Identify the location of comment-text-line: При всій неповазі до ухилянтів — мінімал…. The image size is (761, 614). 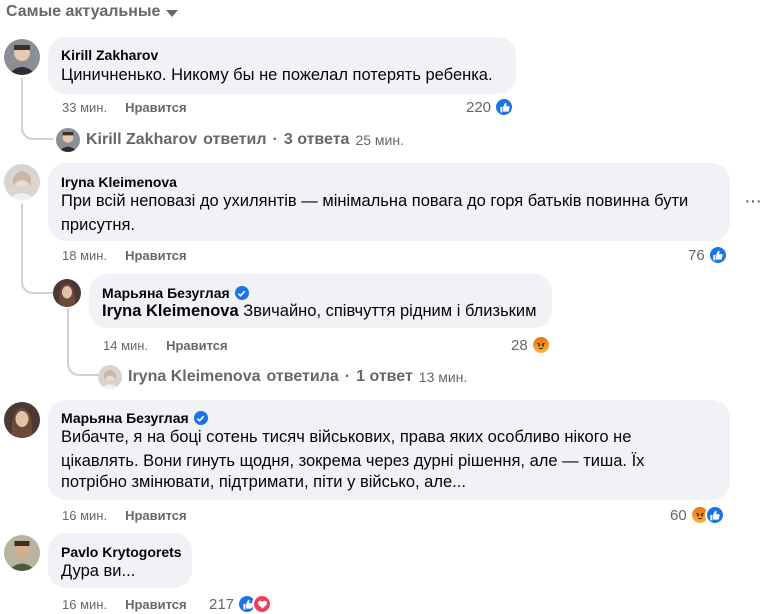
(375, 201).